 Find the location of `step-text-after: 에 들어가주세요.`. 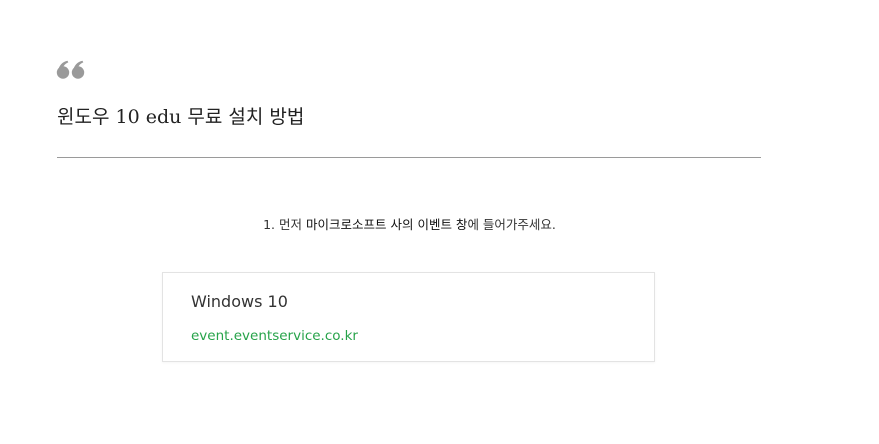

step-text-after: 에 들어가주세요. is located at coordinates (511, 224).